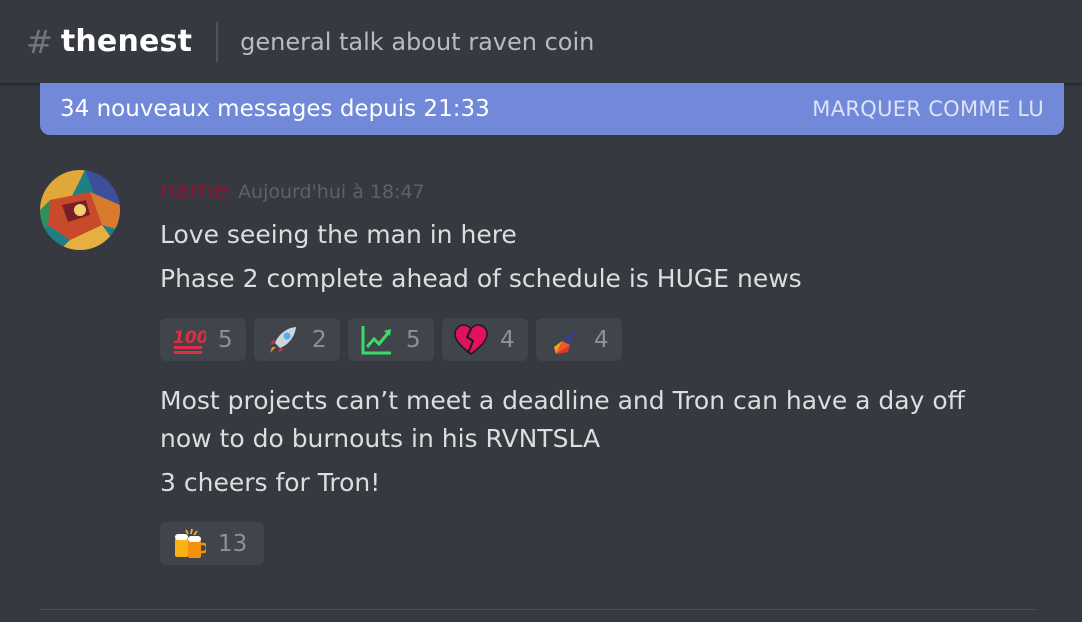 The height and width of the screenshot is (622, 1082). Describe the element at coordinates (233, 543) in the screenshot. I see `reaction-count: 13` at that location.